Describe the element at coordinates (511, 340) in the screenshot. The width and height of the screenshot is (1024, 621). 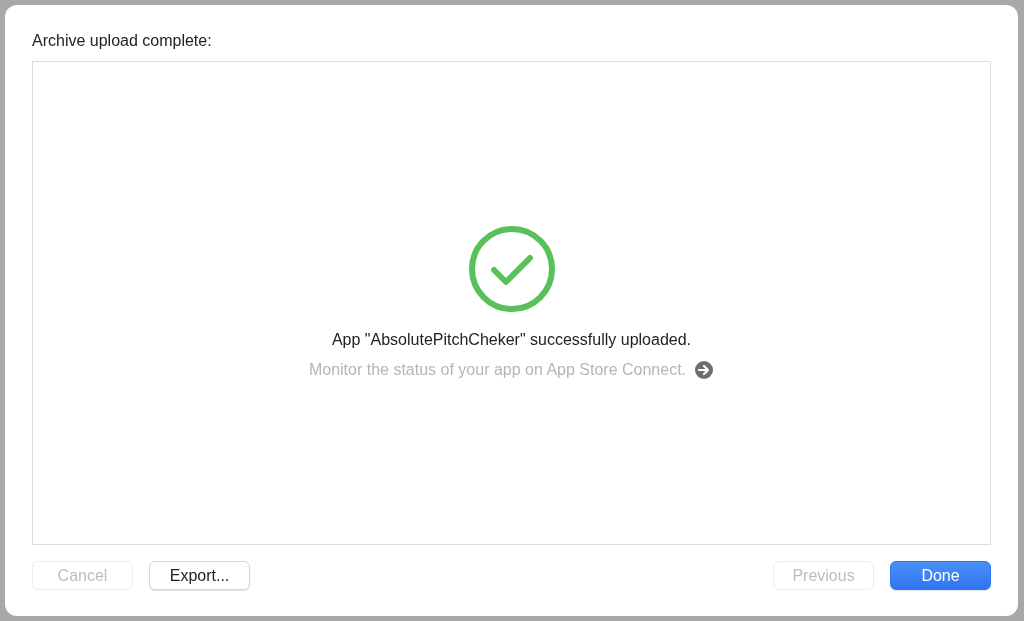
I see `success-message: App "AbsolutePitchCheker" successfully uploaded.` at that location.